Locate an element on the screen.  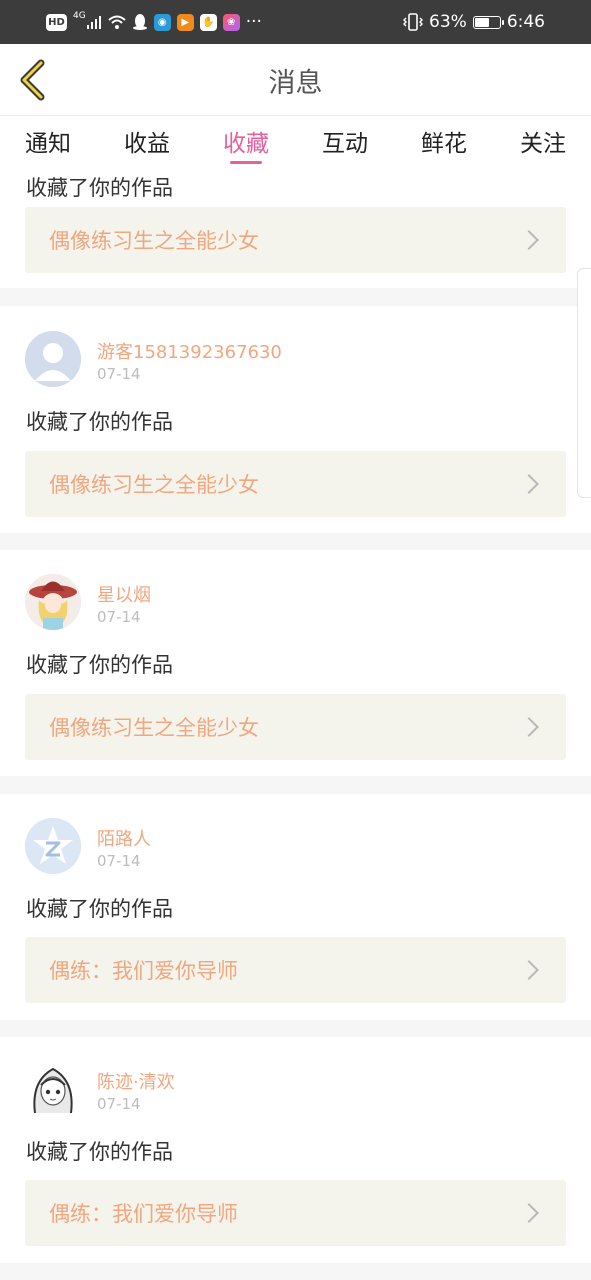
network-type: 4G is located at coordinates (79, 16).